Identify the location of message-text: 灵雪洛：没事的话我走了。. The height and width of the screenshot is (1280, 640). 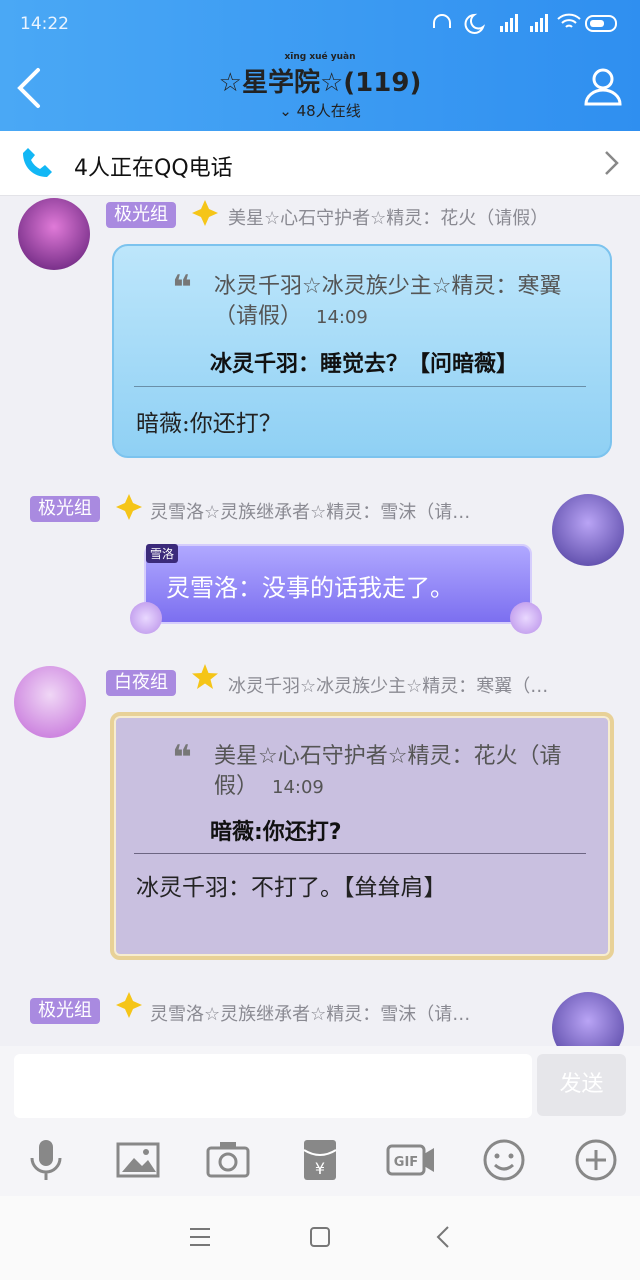
(310, 588).